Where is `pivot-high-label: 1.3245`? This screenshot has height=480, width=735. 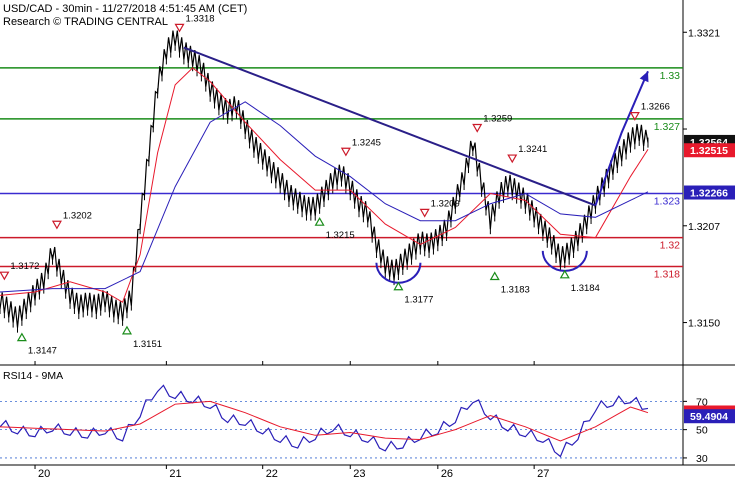 pivot-high-label: 1.3245 is located at coordinates (366, 142).